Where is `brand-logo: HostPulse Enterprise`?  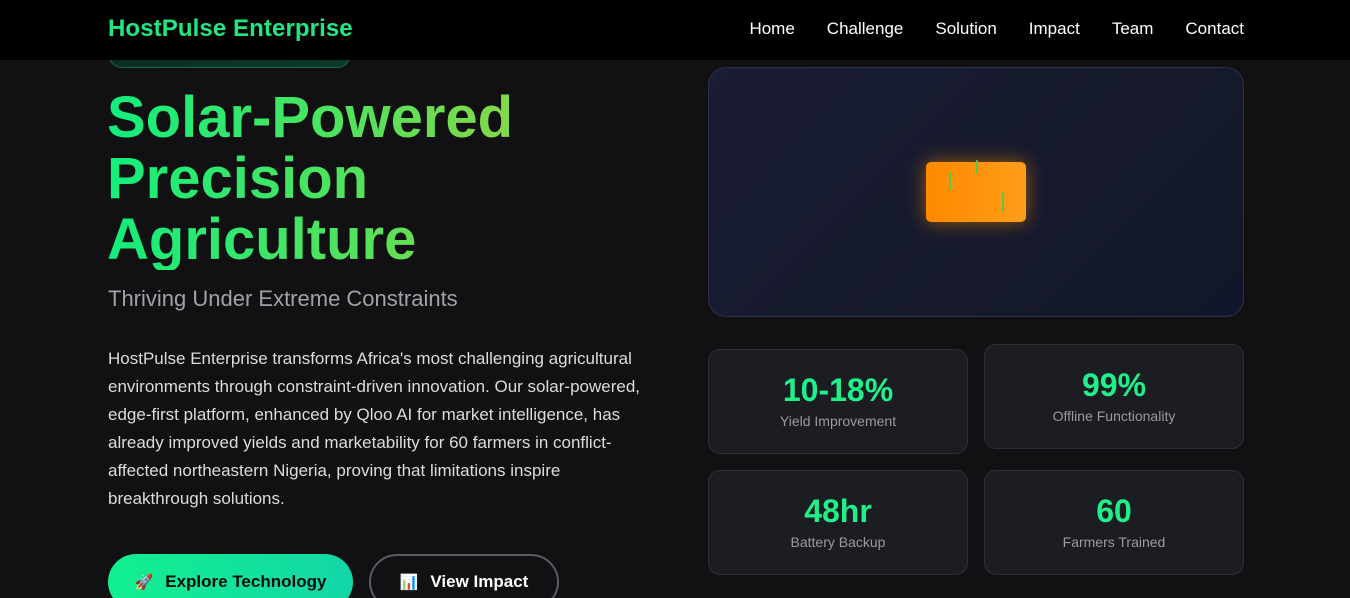 brand-logo: HostPulse Enterprise is located at coordinates (230, 29).